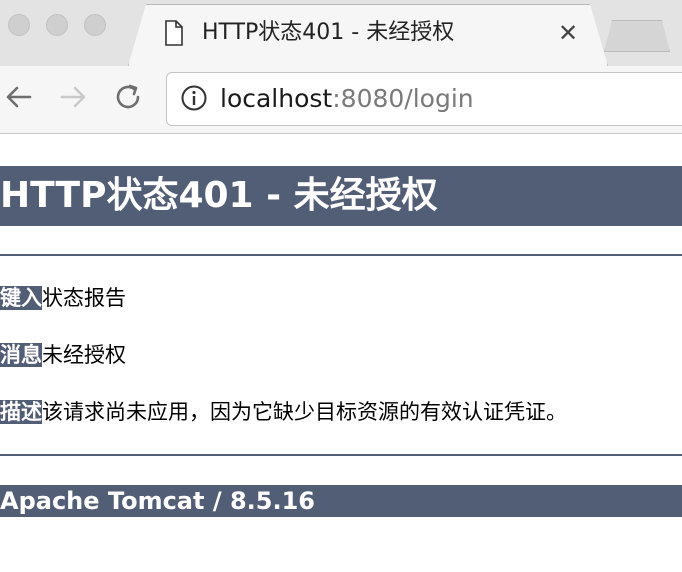 Image resolution: width=682 pixels, height=572 pixels. What do you see at coordinates (19, 97) in the screenshot?
I see `back-arrow-icon` at bounding box center [19, 97].